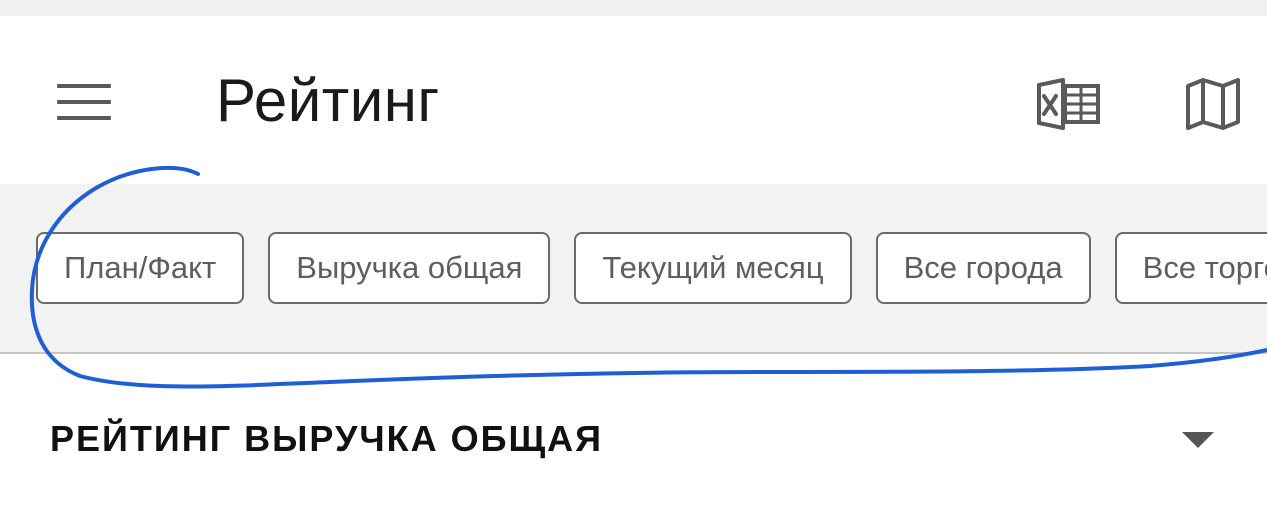  Describe the element at coordinates (1069, 104) in the screenshot. I see `excel-export-icon` at that location.